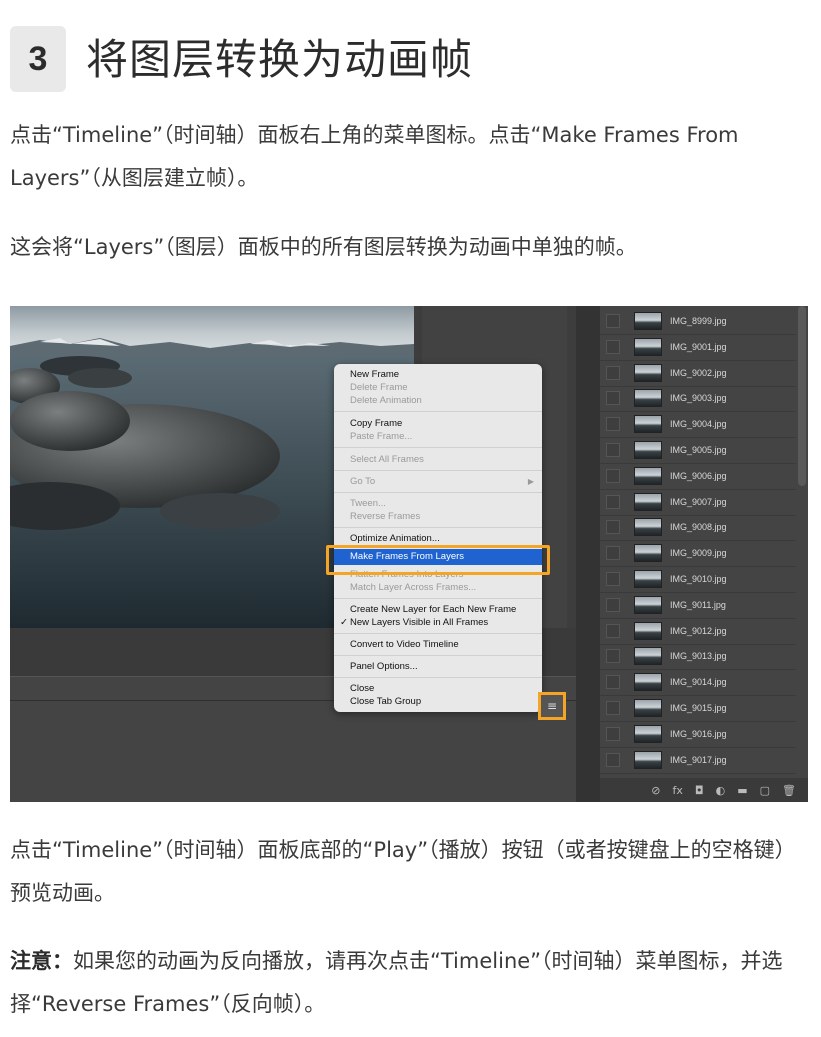 Image resolution: width=821 pixels, height=1037 pixels. I want to click on layer-name: IMG_9008.jpg, so click(698, 527).